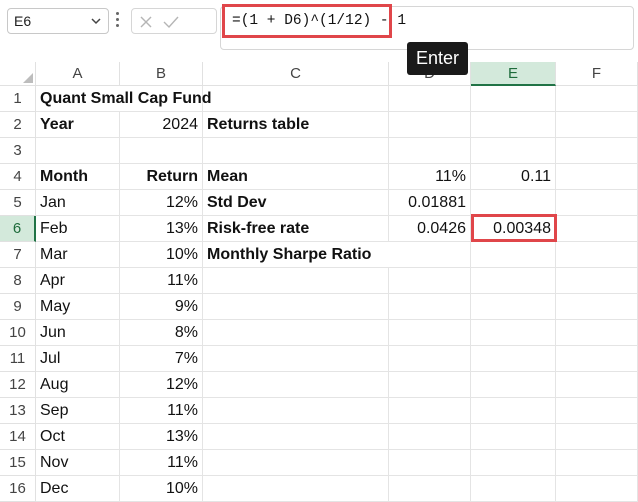 This screenshot has width=638, height=502. What do you see at coordinates (18, 229) in the screenshot?
I see `row-header-6: 6` at bounding box center [18, 229].